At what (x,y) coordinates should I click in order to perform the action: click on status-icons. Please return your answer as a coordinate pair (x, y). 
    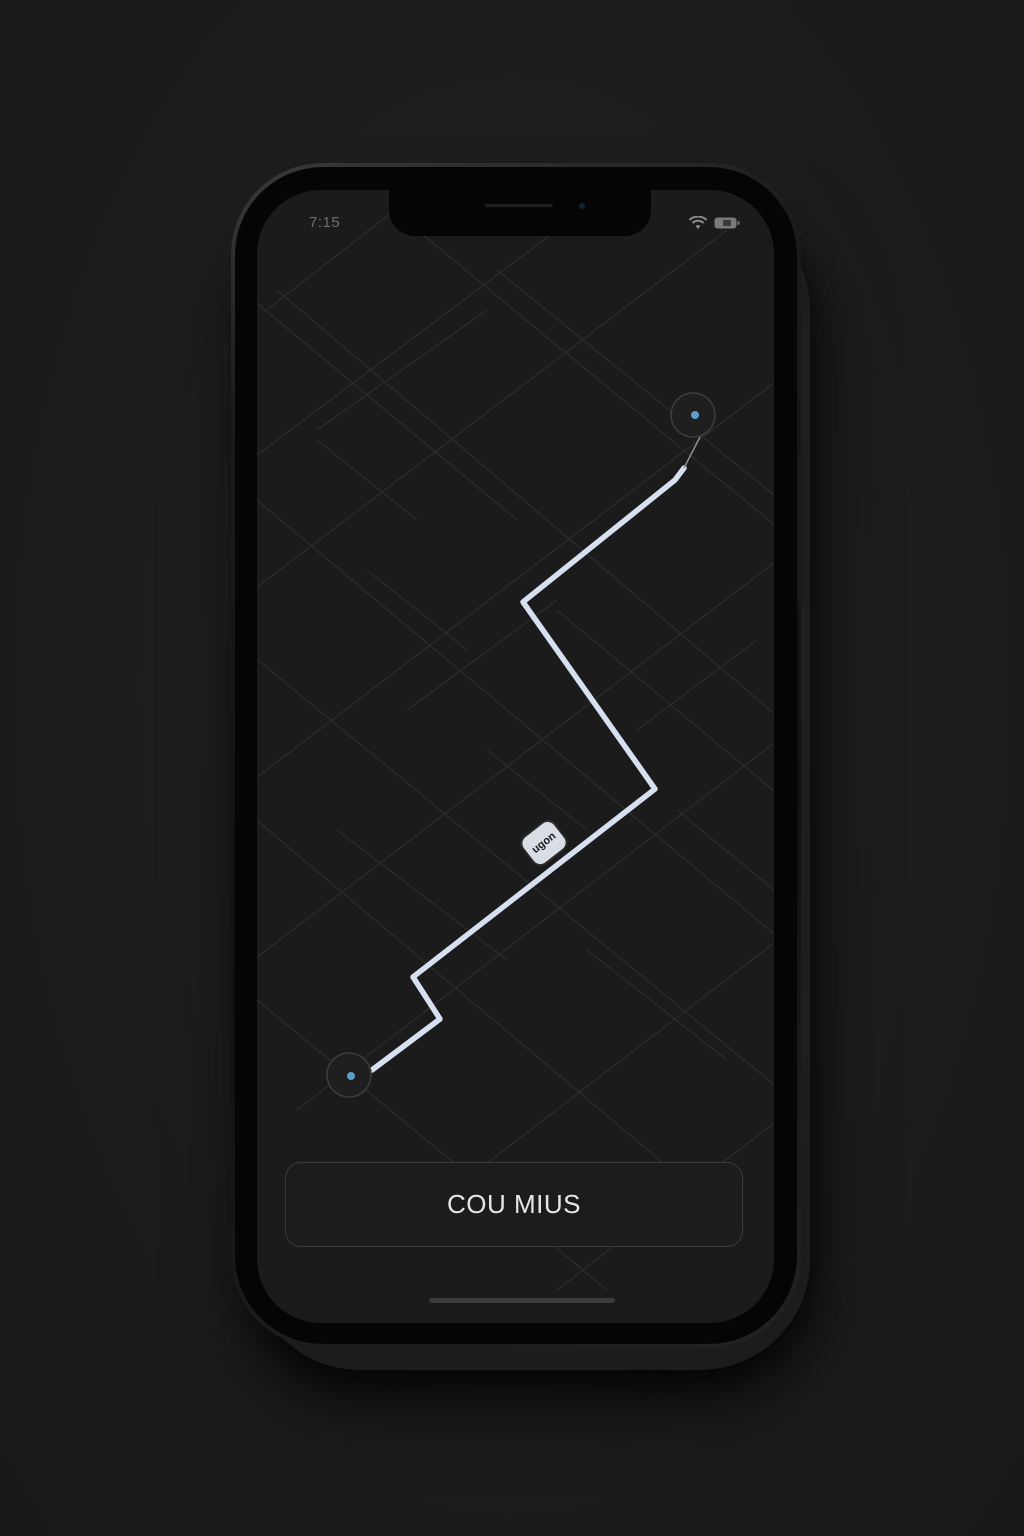
    Looking at the image, I should click on (714, 223).